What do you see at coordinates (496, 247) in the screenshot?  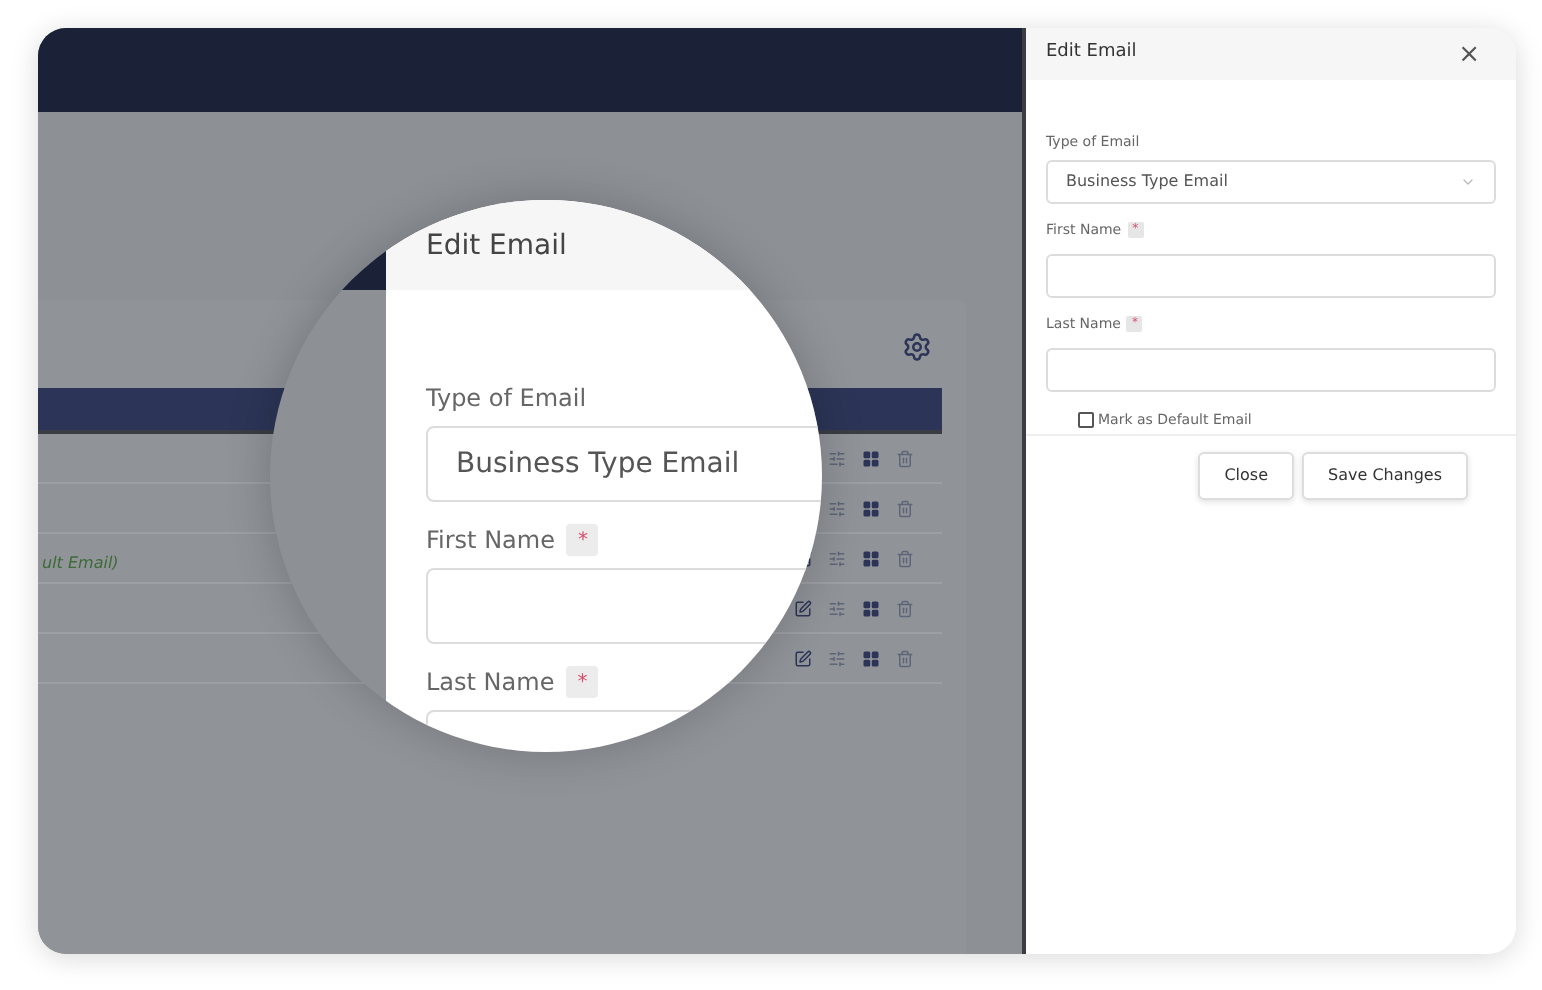 I see `magnified-title: Edit Email` at bounding box center [496, 247].